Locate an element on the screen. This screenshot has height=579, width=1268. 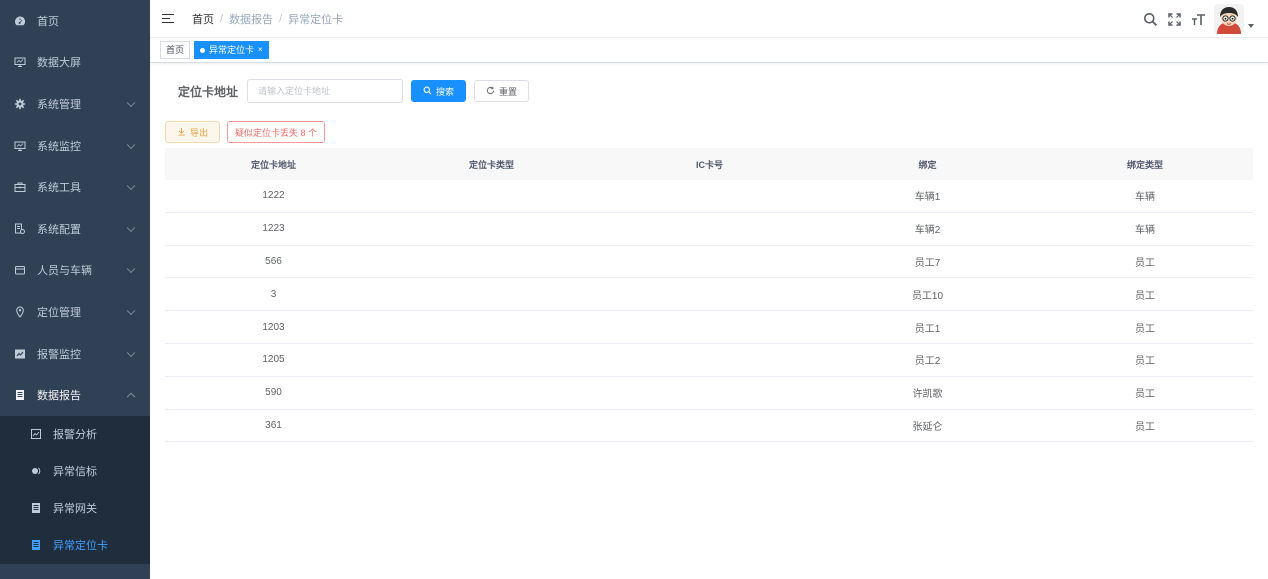
column-header-binding: 绑定 is located at coordinates (927, 164).